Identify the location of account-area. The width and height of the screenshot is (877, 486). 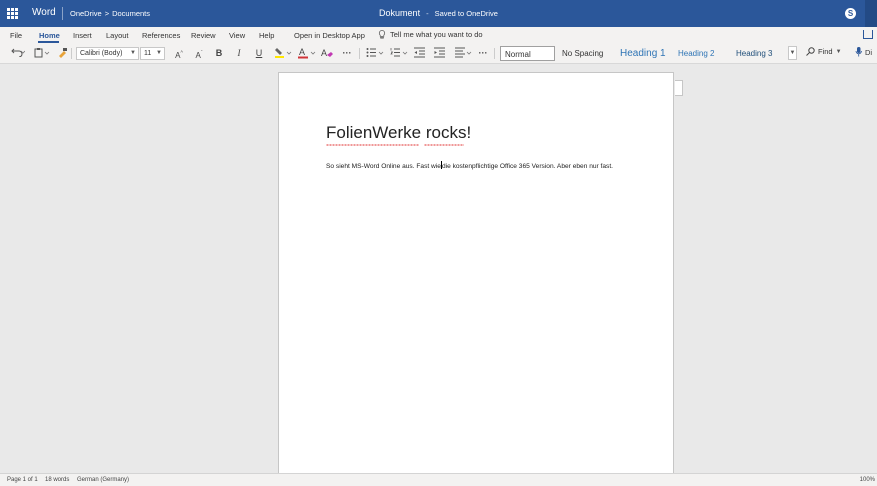
(871, 13).